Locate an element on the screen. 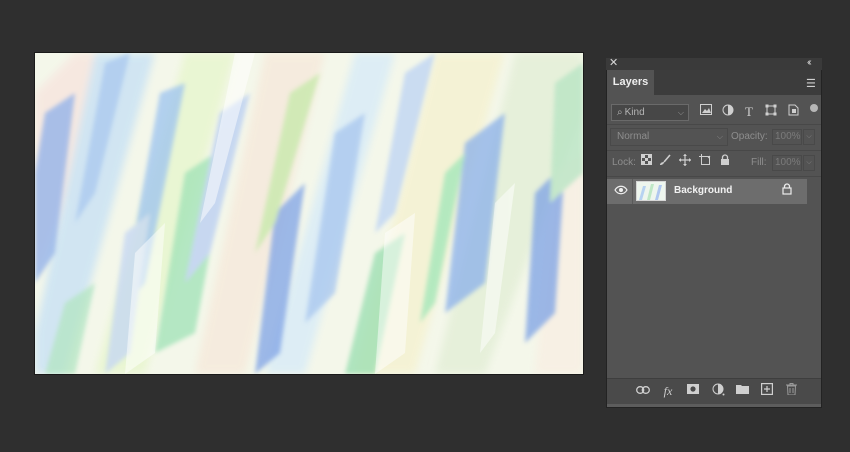 The width and height of the screenshot is (850, 452). new-layer-icon is located at coordinates (767, 391).